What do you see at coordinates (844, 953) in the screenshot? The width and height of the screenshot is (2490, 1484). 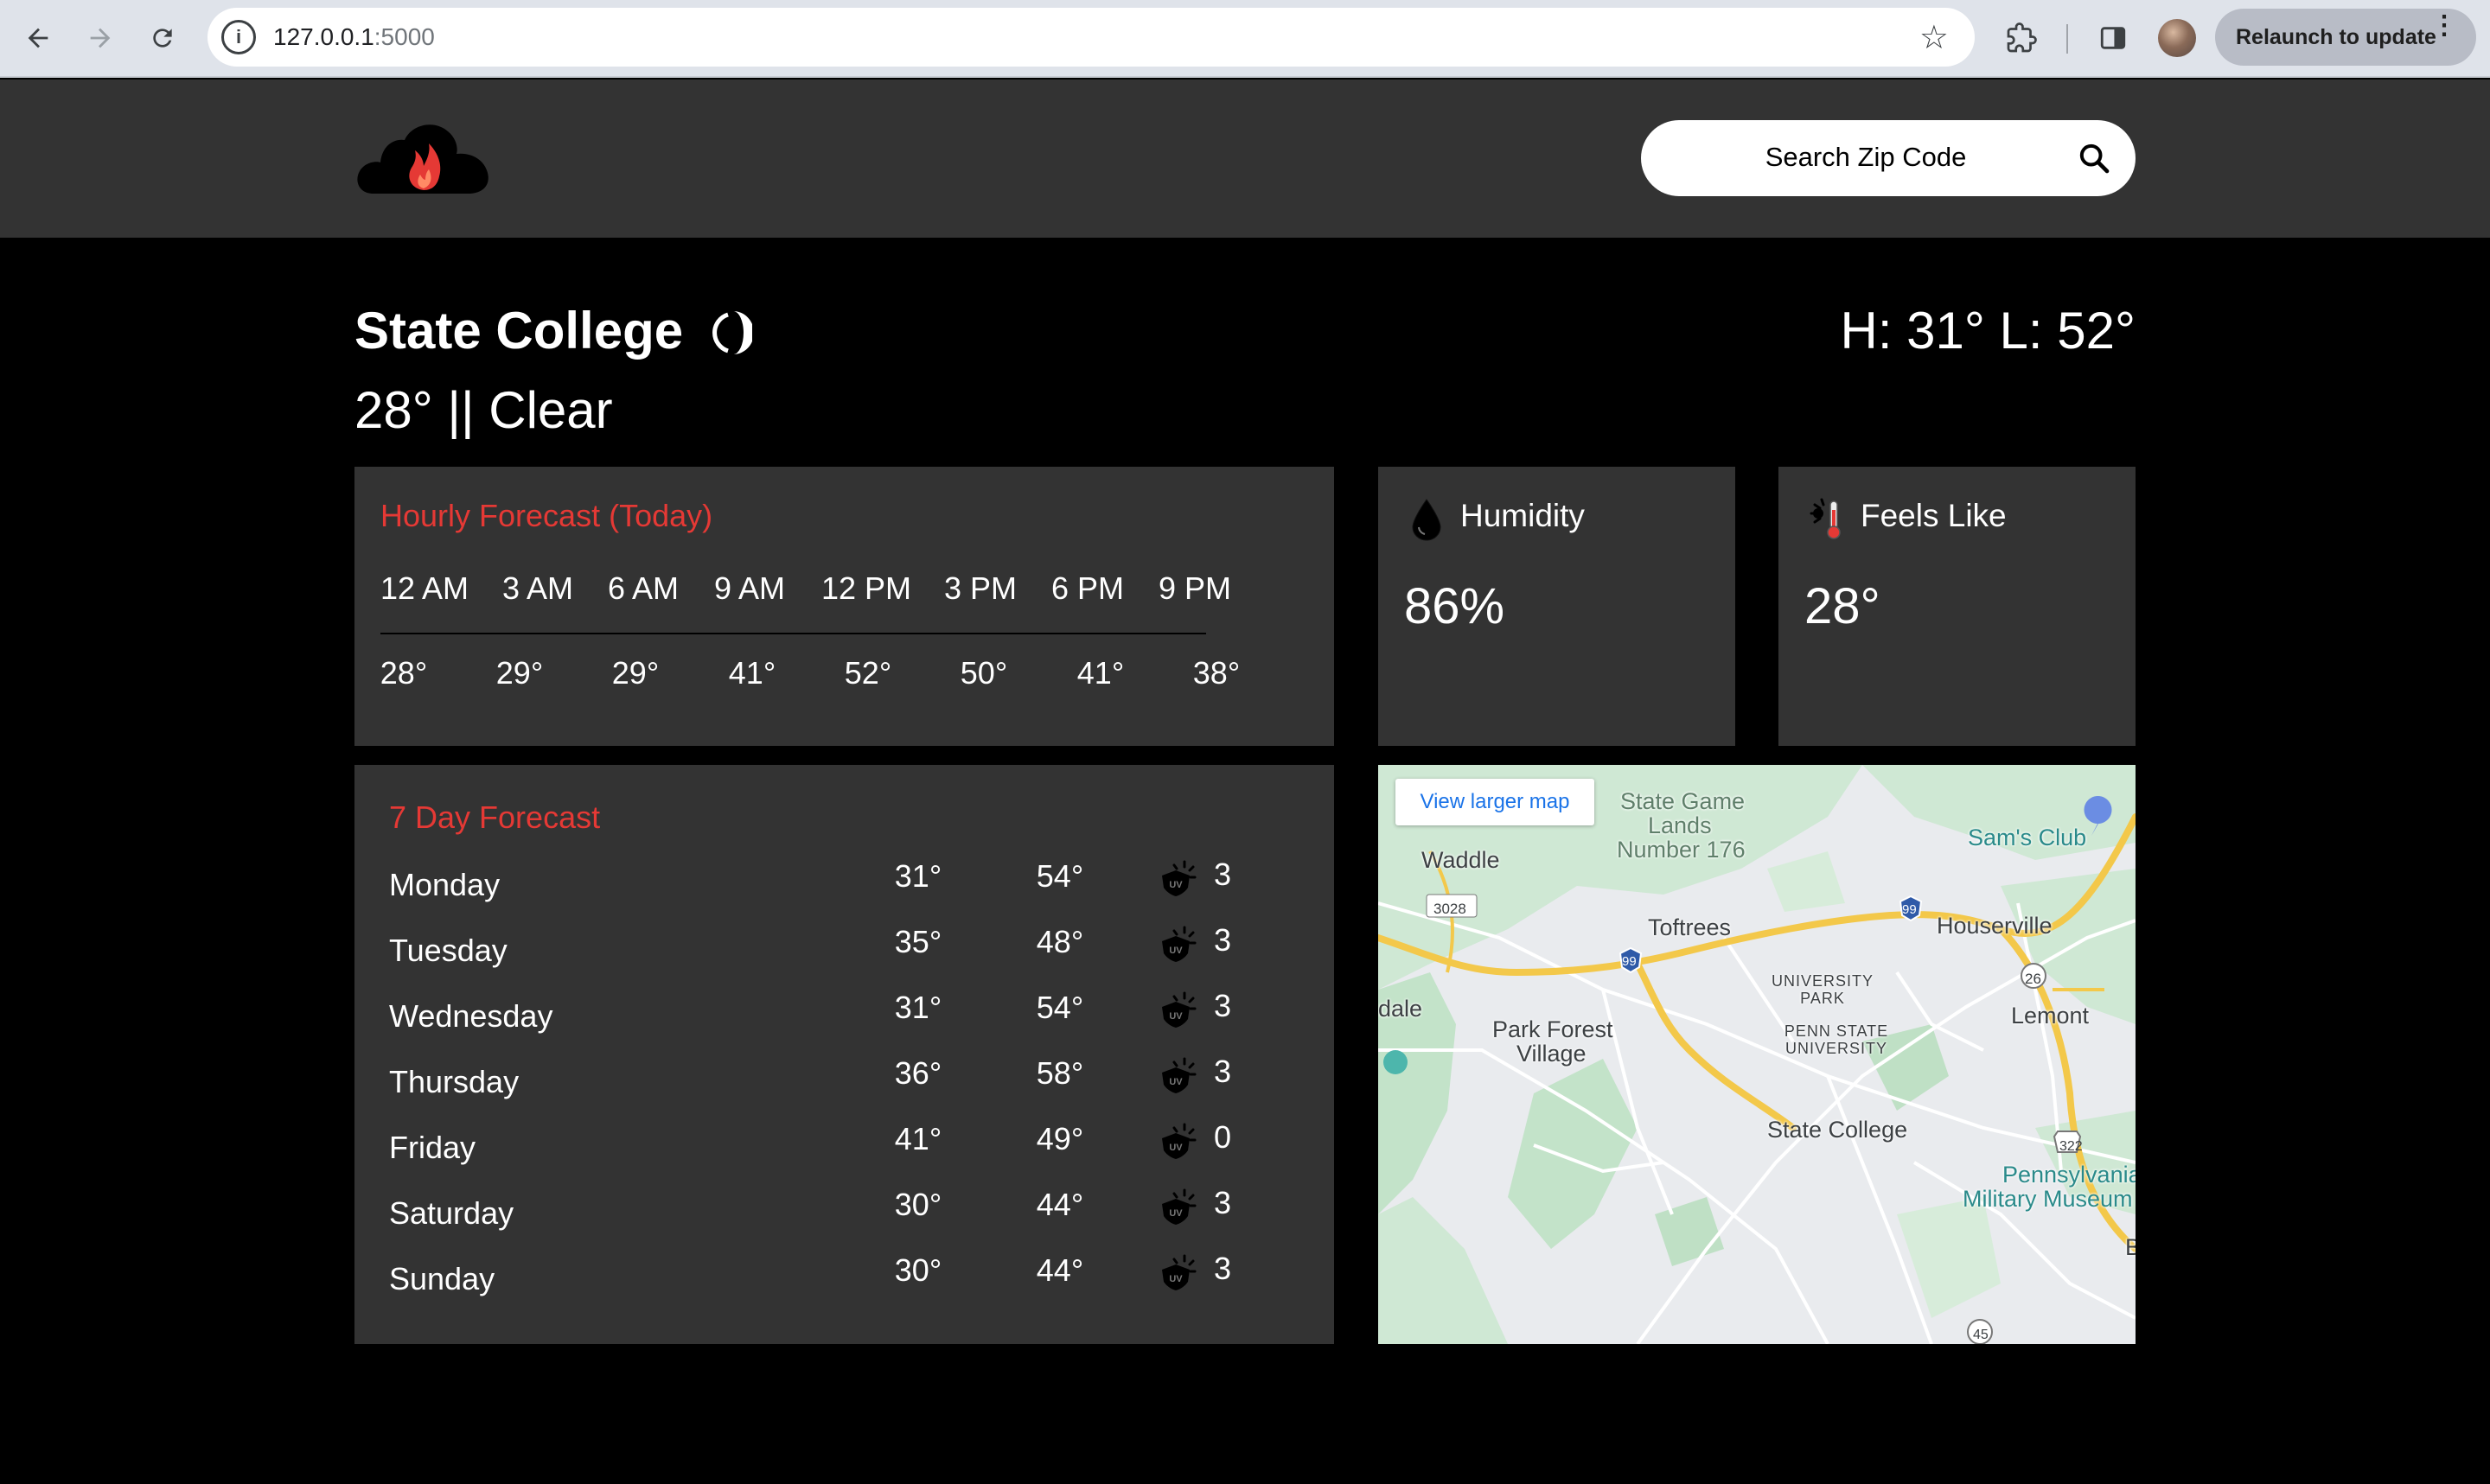 I see `forecast-row: Tuesday 35° 48° UV 3` at bounding box center [844, 953].